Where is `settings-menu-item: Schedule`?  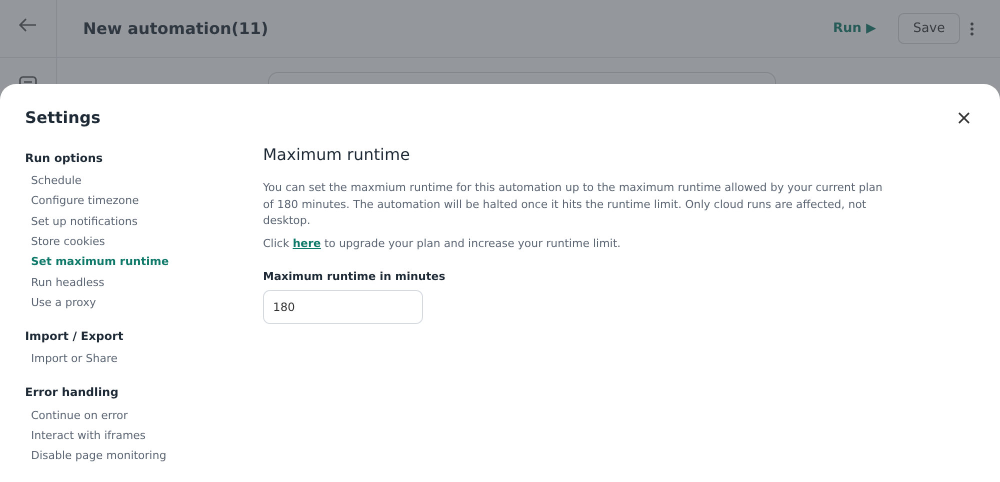
settings-menu-item: Schedule is located at coordinates (53, 181).